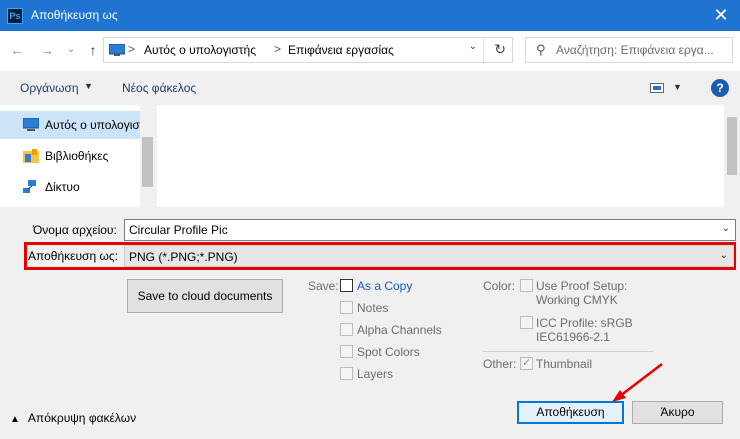  What do you see at coordinates (429, 256) in the screenshot?
I see `save-type-select: PNG (*.PNG;*.PNG) ⌄` at bounding box center [429, 256].